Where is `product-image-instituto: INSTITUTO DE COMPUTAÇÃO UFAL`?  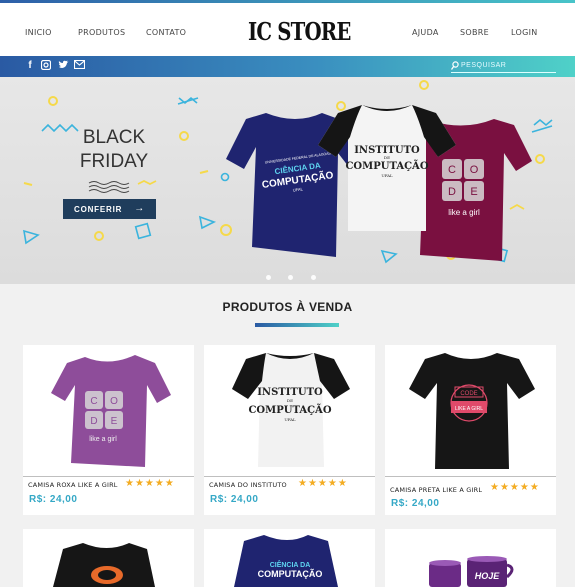 product-image-instituto: INSTITUTO DE COMPUTAÇÃO UFAL is located at coordinates (289, 410).